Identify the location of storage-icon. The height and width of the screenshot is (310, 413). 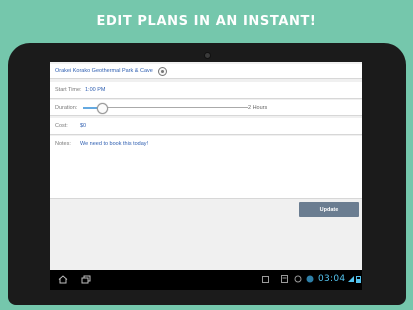
(284, 279).